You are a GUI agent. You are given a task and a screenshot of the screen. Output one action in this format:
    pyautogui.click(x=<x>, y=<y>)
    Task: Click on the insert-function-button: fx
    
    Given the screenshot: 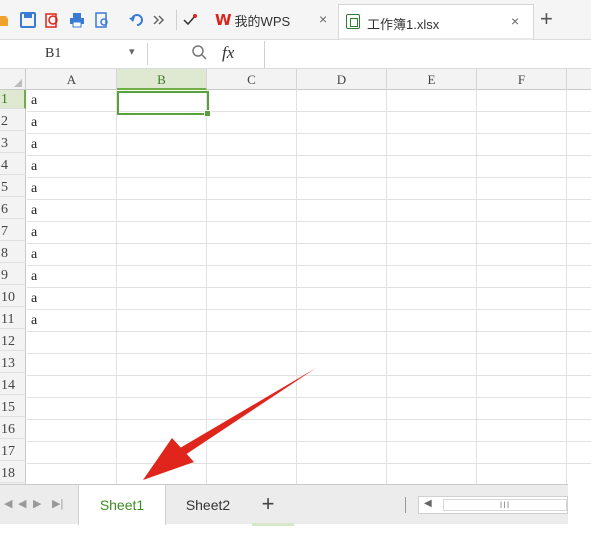 What is the action you would take?
    pyautogui.click(x=228, y=53)
    